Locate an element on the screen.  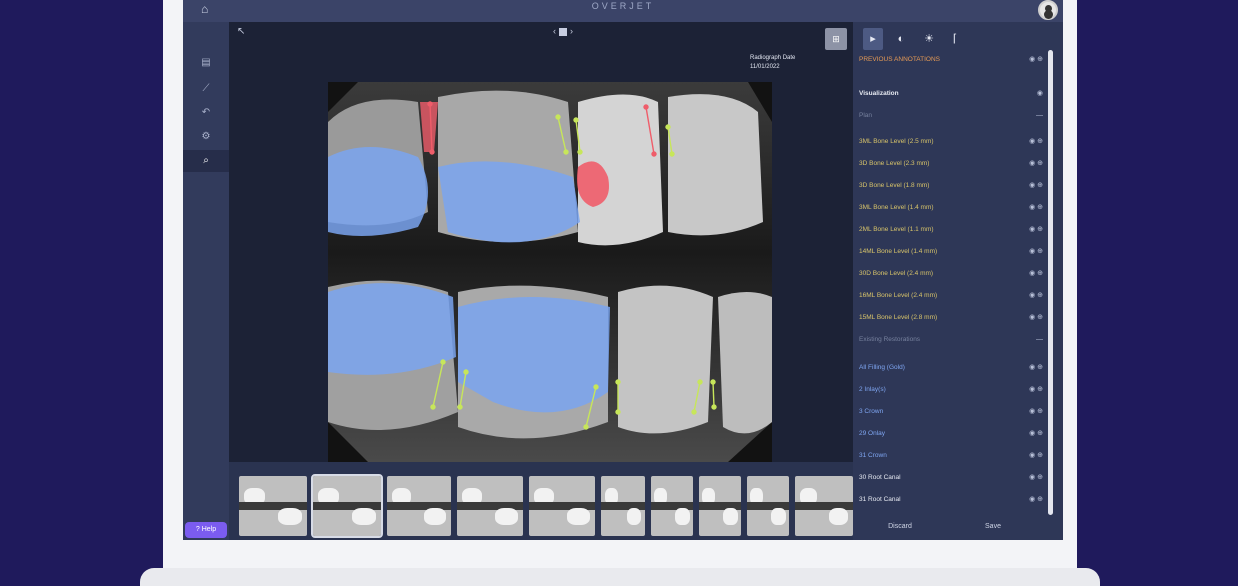
brightness-tool-icon: ☀ is located at coordinates (929, 39).